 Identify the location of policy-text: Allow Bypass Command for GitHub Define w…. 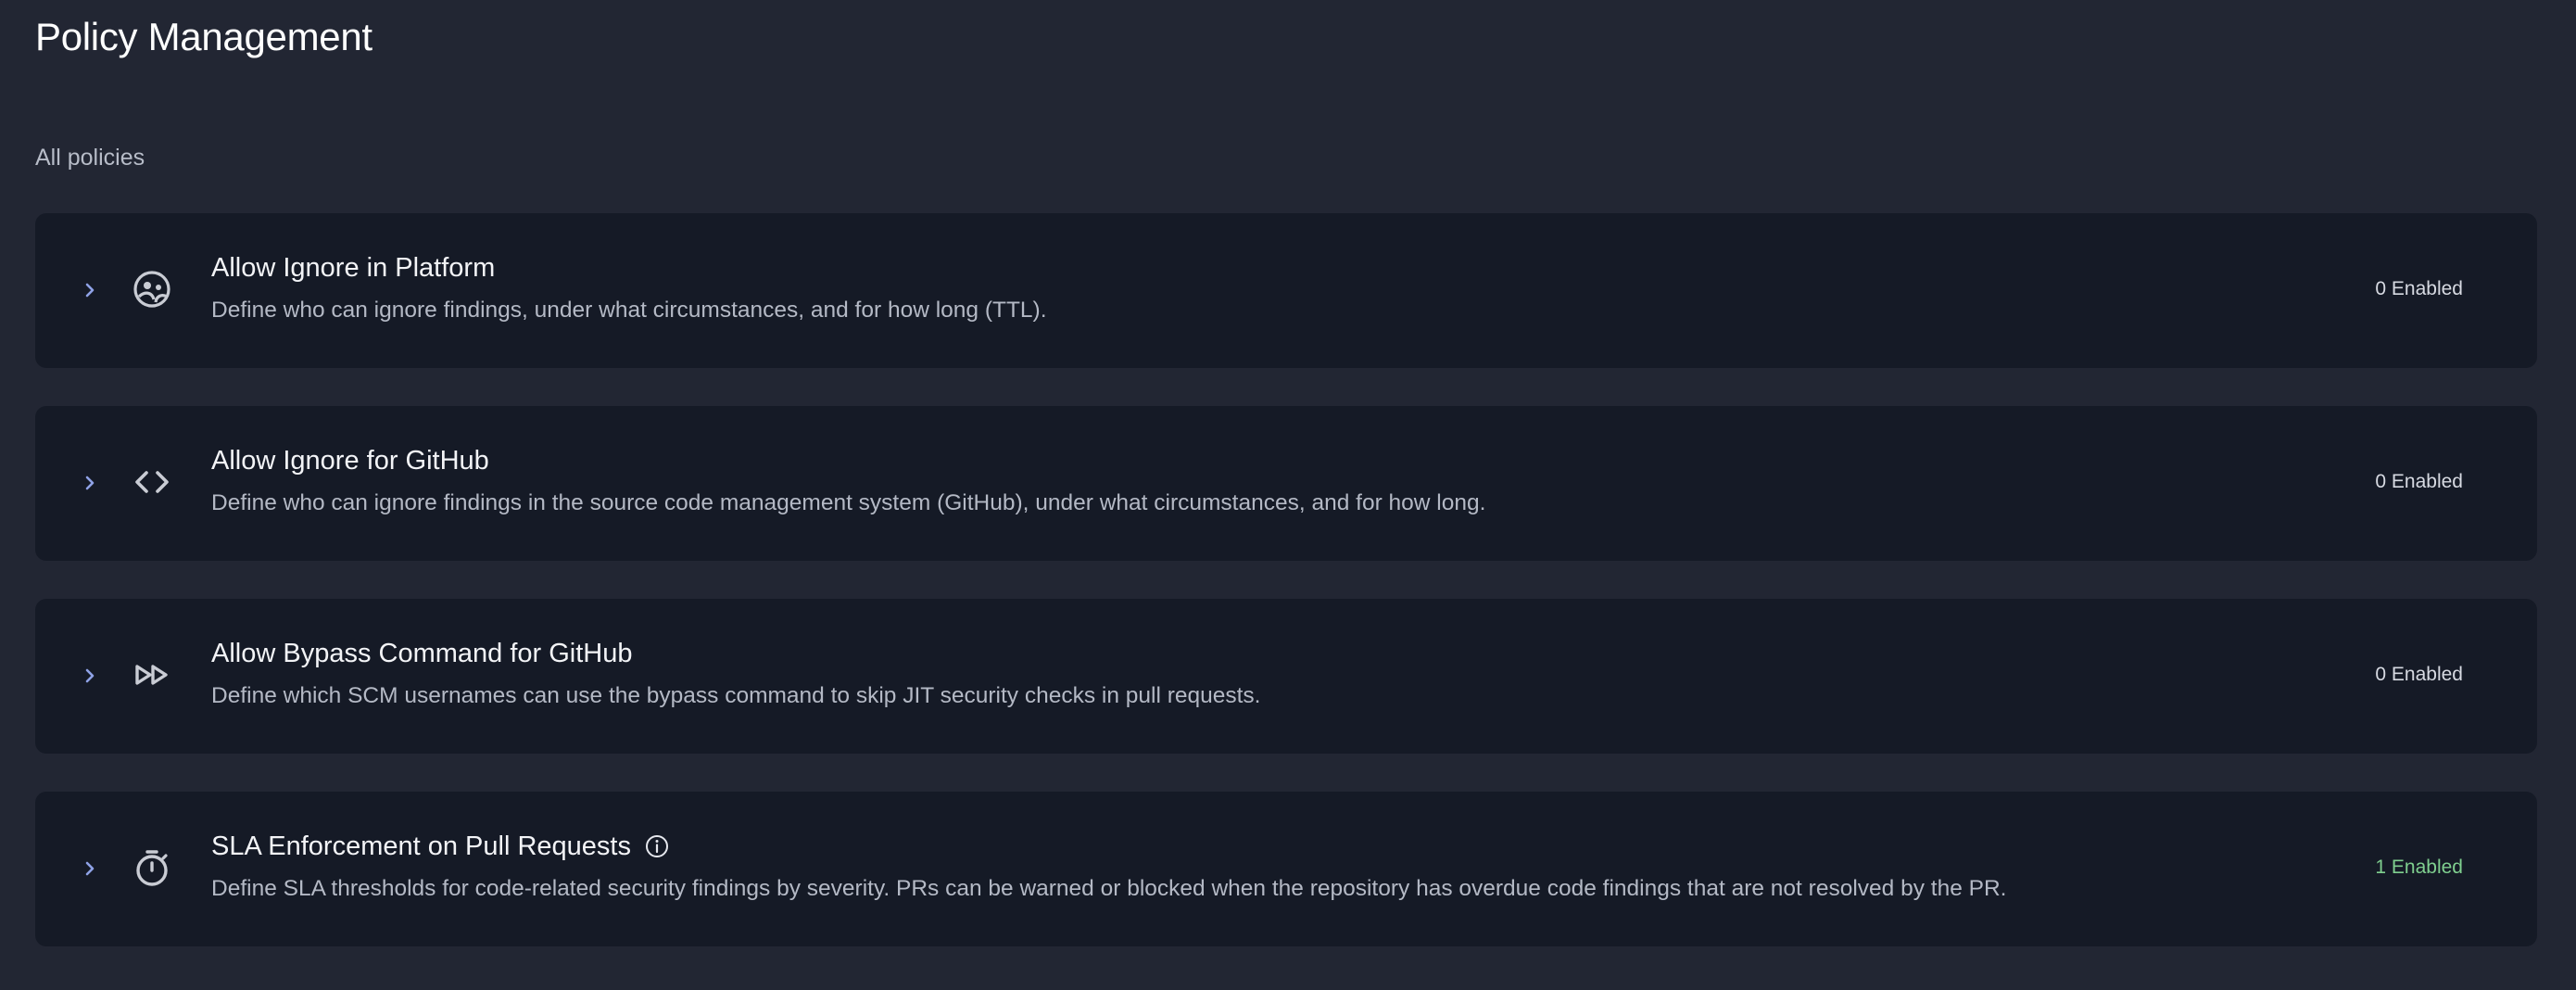
(1235, 674).